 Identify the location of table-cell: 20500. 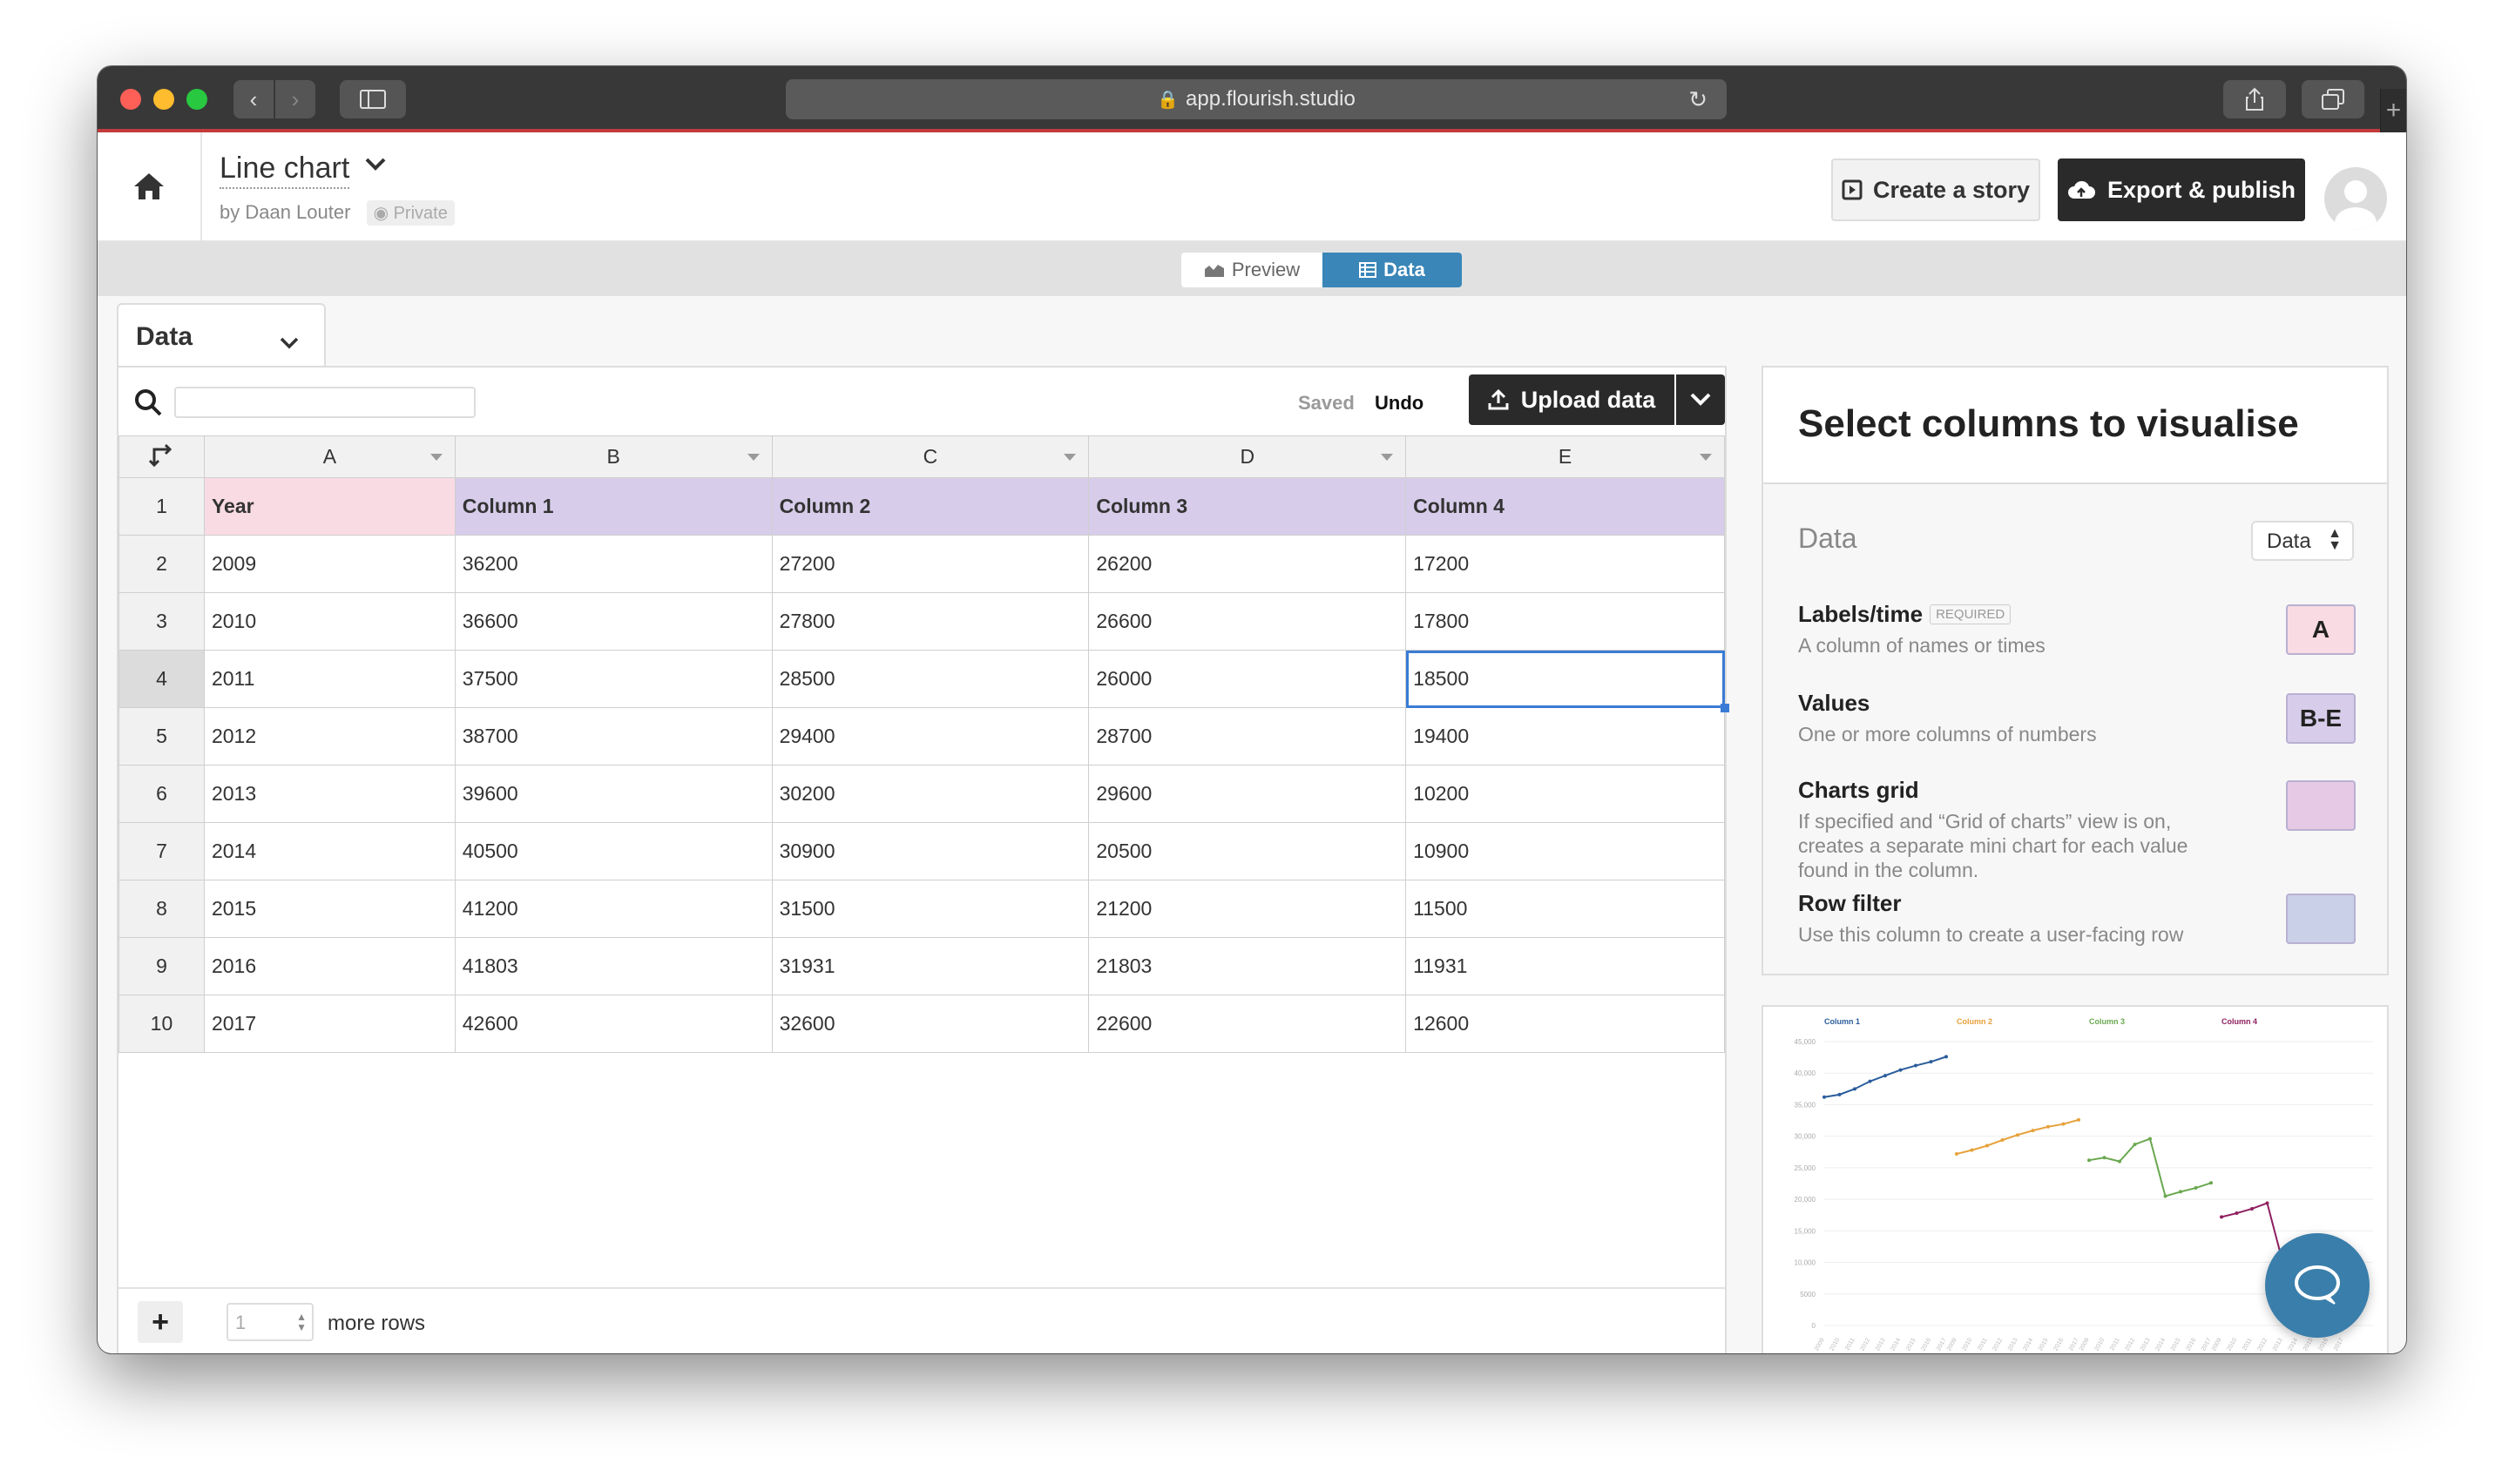
(1247, 851).